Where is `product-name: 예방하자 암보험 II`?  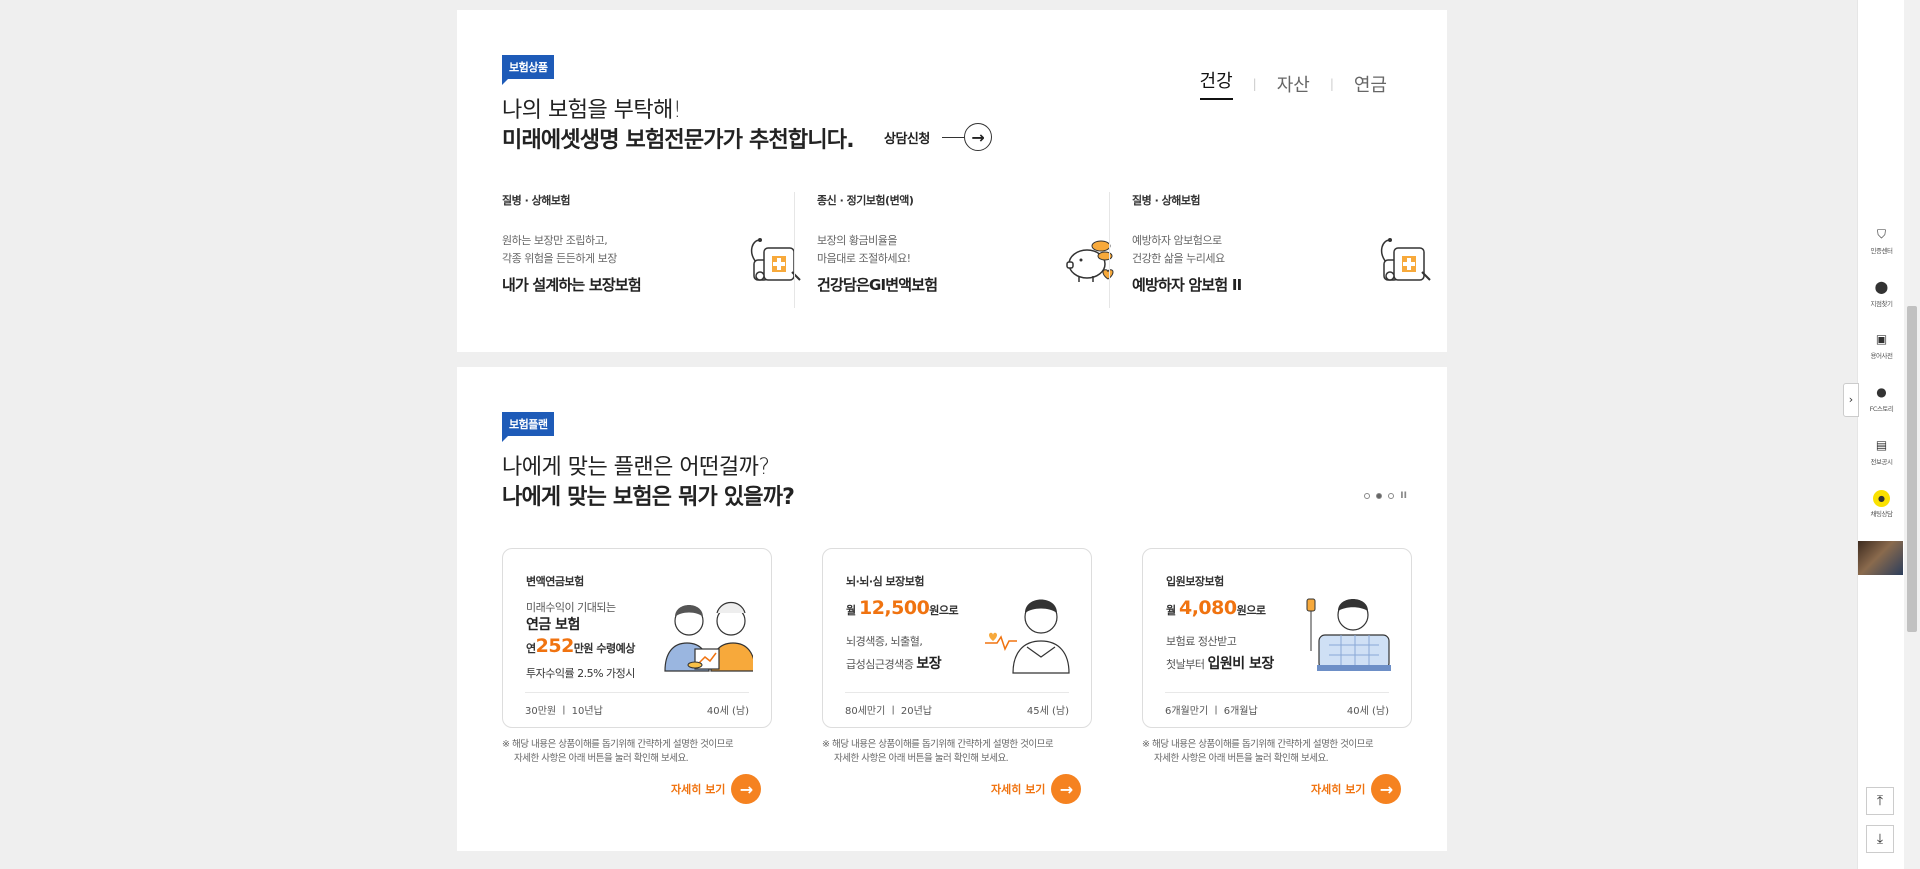
product-name: 예방하자 암보험 II is located at coordinates (1187, 285).